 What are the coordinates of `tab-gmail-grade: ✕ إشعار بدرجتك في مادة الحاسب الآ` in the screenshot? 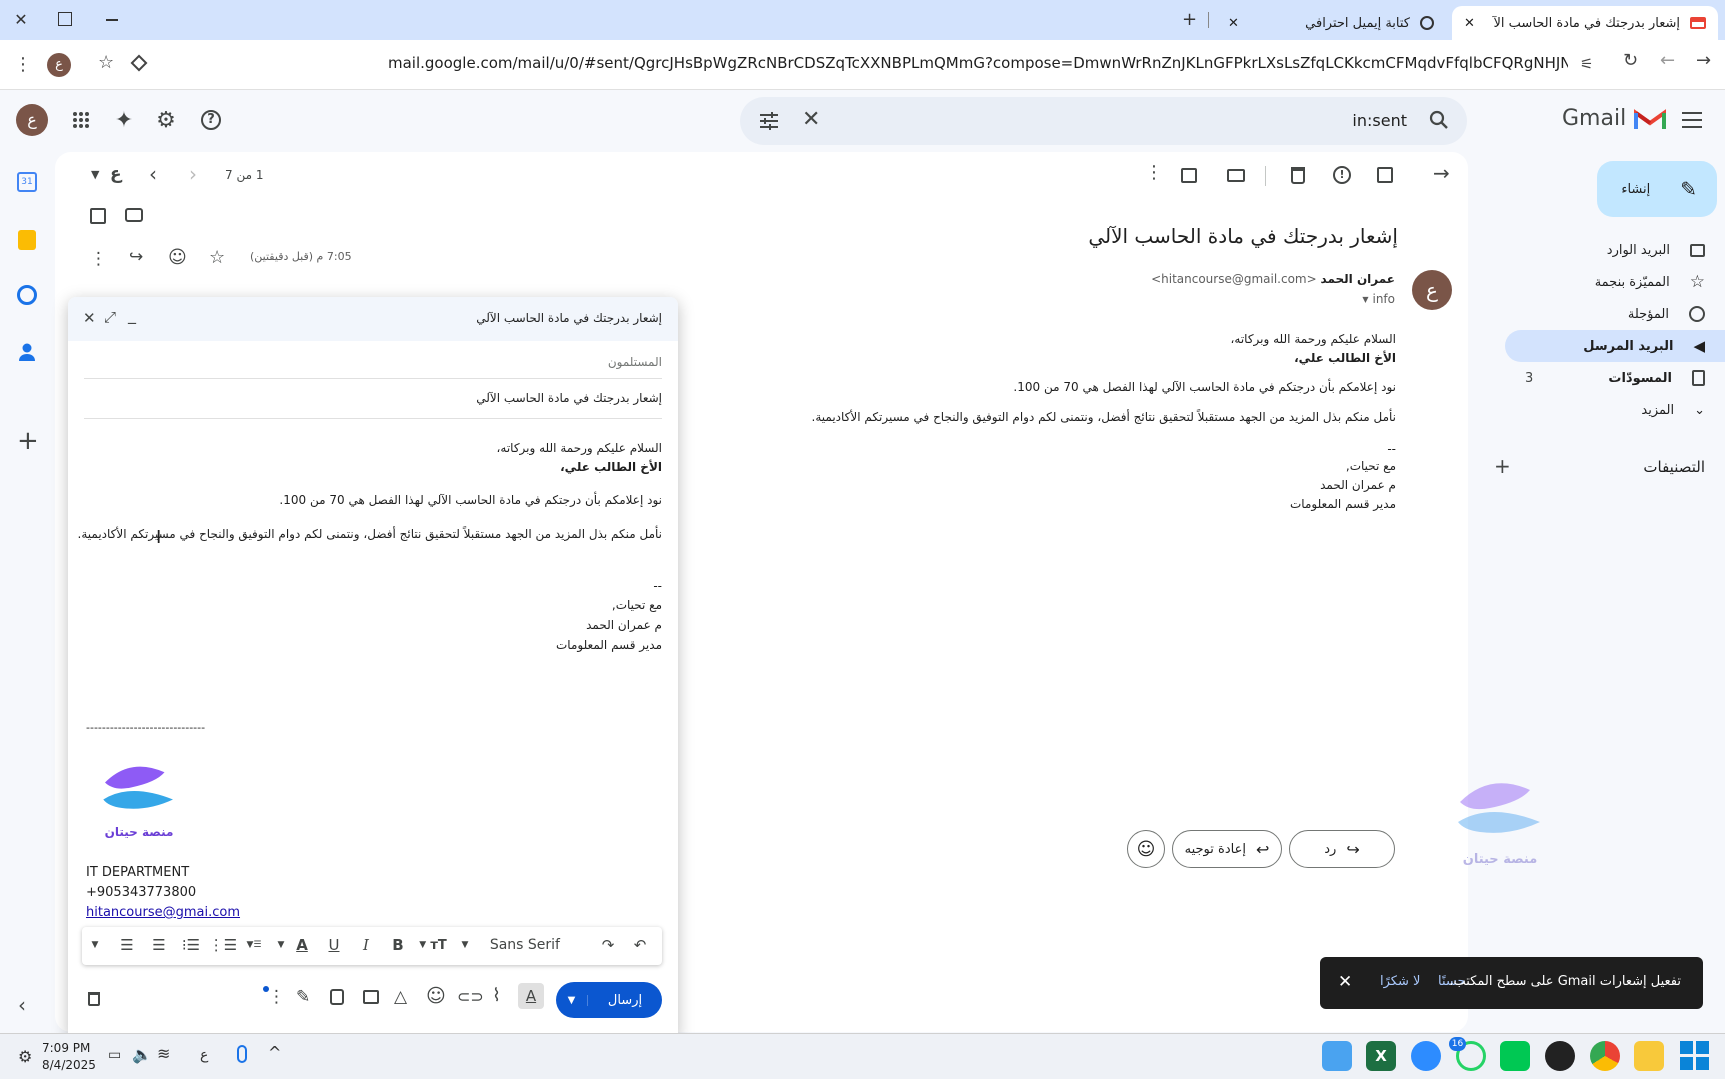 It's located at (1585, 23).